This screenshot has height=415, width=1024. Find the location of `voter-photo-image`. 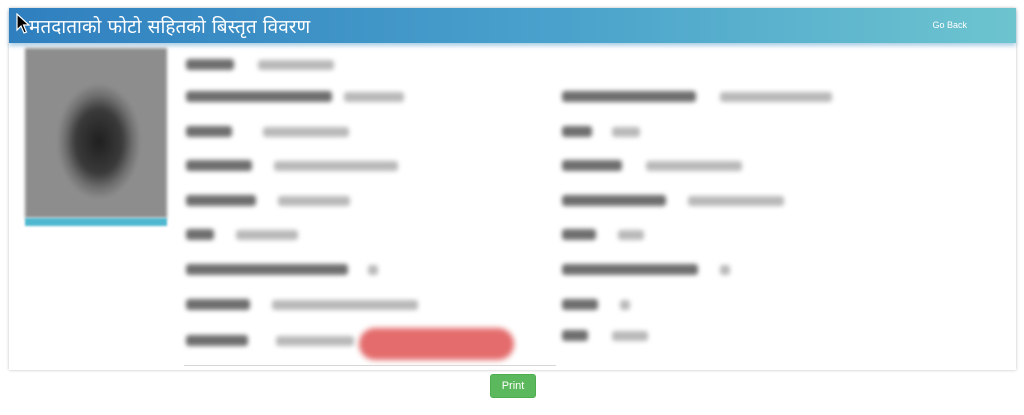

voter-photo-image is located at coordinates (96, 133).